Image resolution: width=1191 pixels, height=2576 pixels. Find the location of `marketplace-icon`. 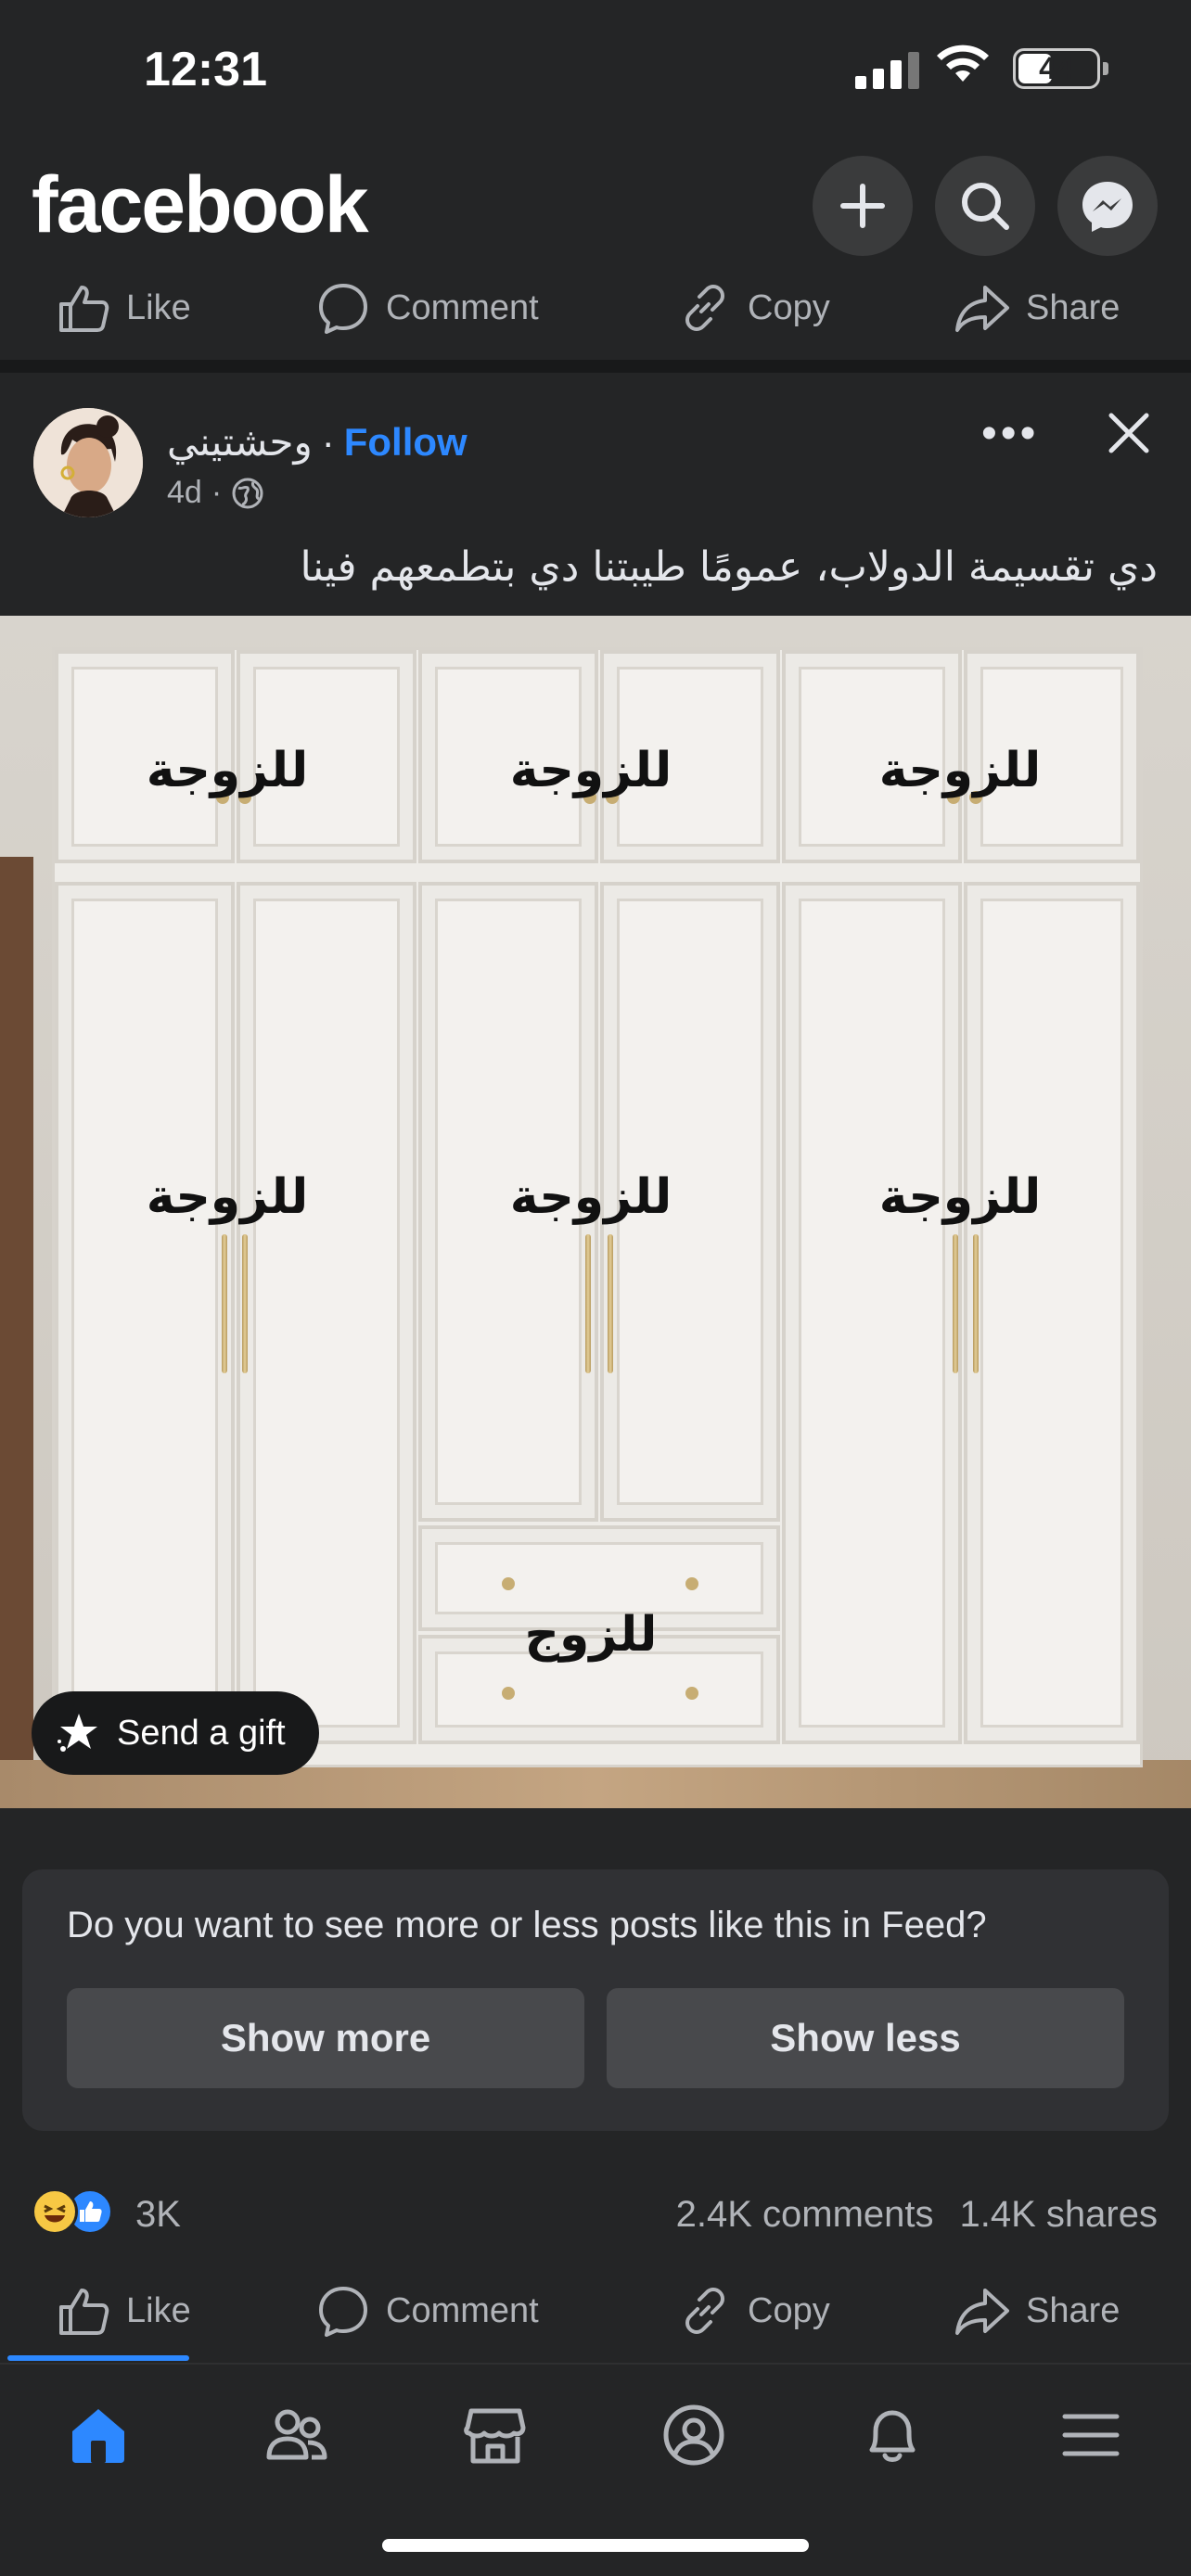

marketplace-icon is located at coordinates (495, 2436).